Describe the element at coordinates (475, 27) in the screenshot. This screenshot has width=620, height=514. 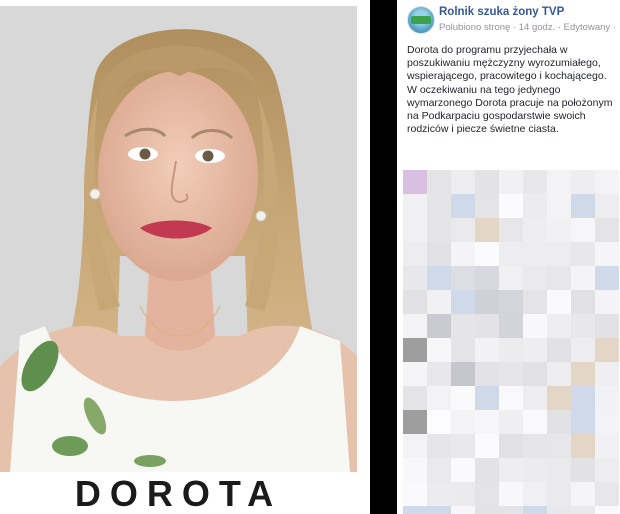
I see `liked-label: Polubiono stronę` at that location.